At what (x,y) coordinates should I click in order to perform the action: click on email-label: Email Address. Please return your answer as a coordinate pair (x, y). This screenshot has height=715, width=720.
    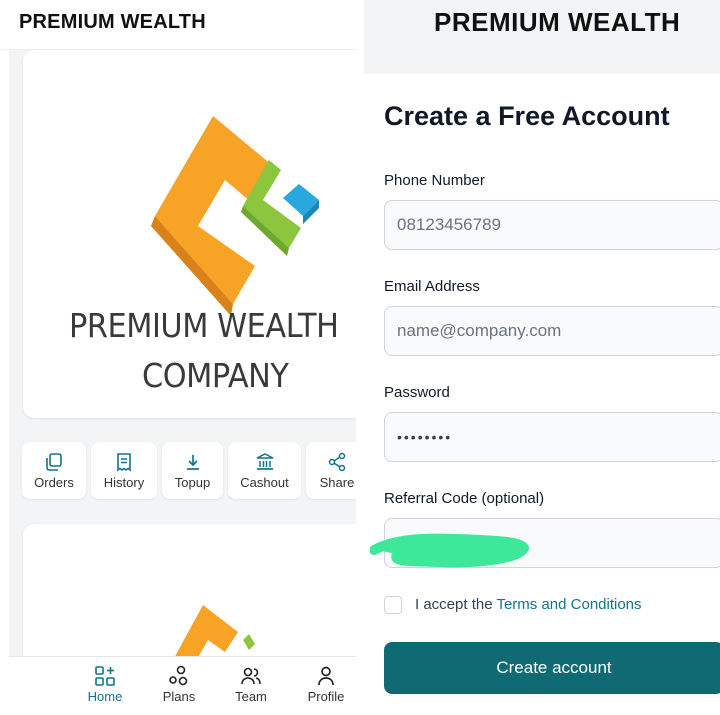
    Looking at the image, I should click on (432, 286).